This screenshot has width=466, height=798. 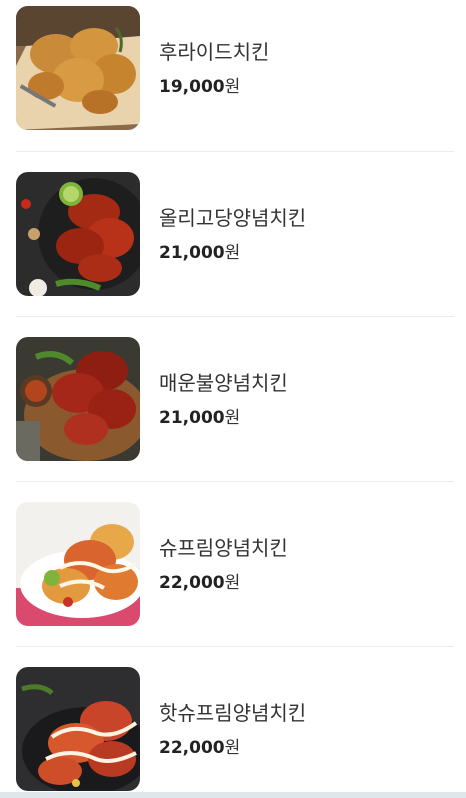 I want to click on menu-item-price: 19,000원, so click(x=199, y=84).